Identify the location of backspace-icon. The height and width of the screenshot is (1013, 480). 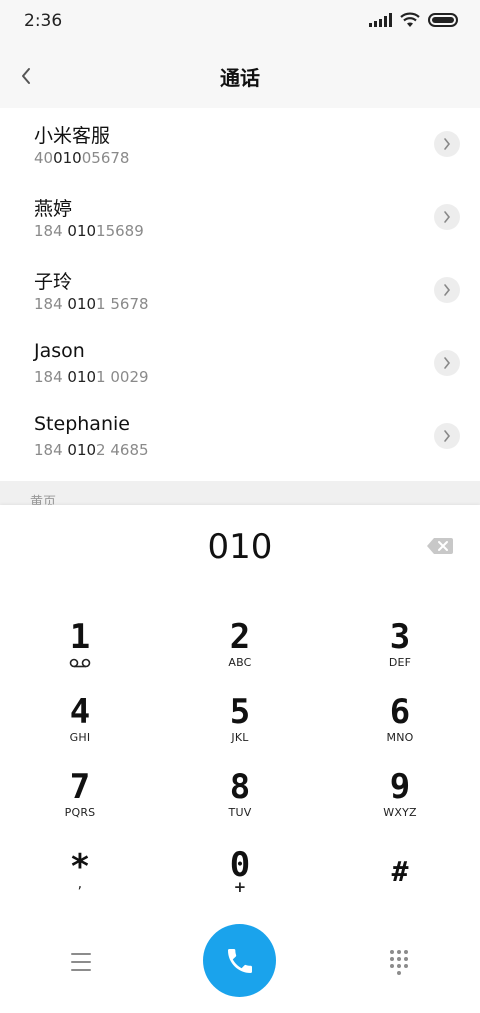
(440, 546).